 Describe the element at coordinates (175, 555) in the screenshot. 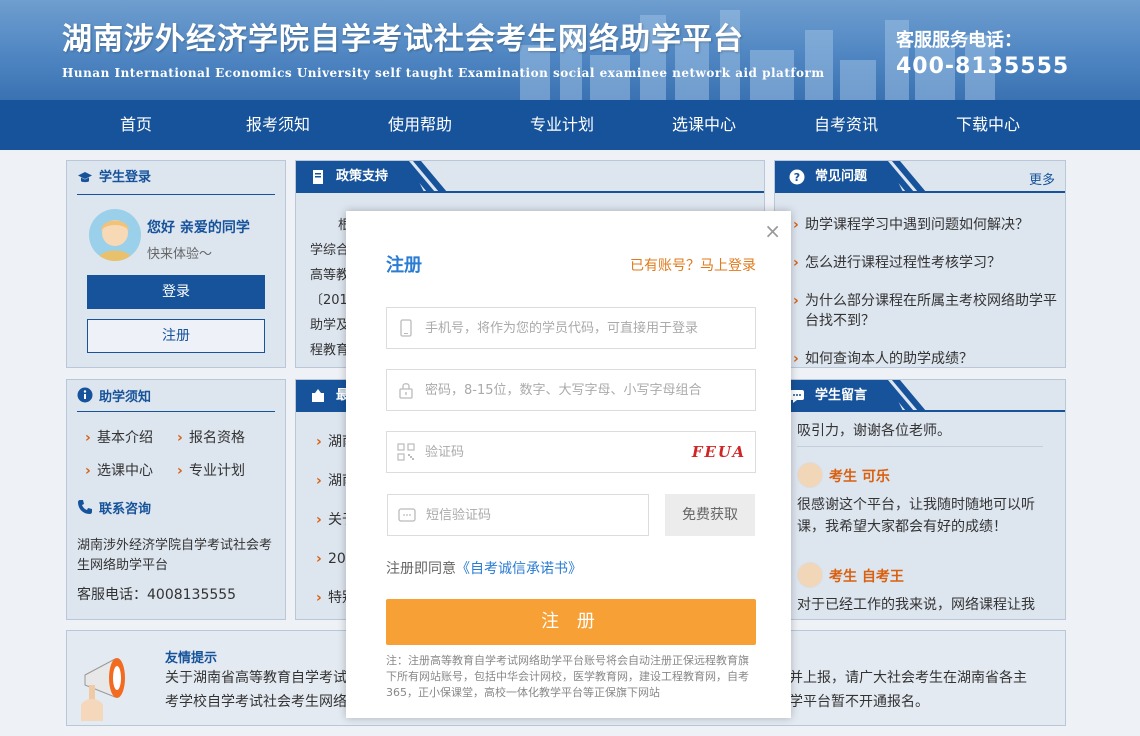

I see `contact-org: 湖南涉外经济学院自学考试社会考生网络助学平台` at that location.